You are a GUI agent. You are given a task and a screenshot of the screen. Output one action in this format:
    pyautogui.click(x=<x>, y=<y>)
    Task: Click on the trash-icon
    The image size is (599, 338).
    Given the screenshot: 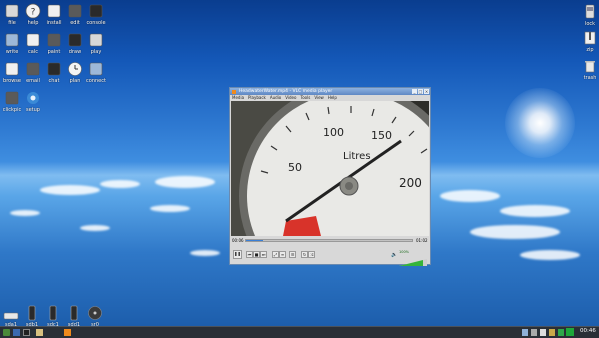 What is the action you would take?
    pyautogui.click(x=590, y=67)
    